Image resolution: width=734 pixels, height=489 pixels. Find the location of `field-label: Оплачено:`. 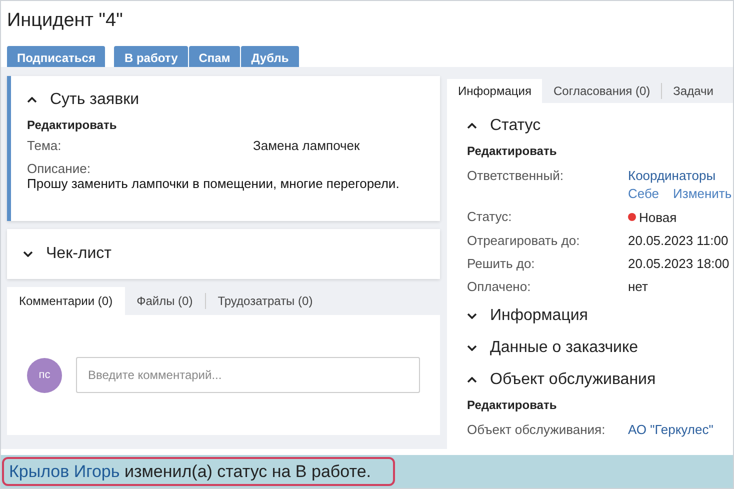

field-label: Оплачено: is located at coordinates (499, 287).